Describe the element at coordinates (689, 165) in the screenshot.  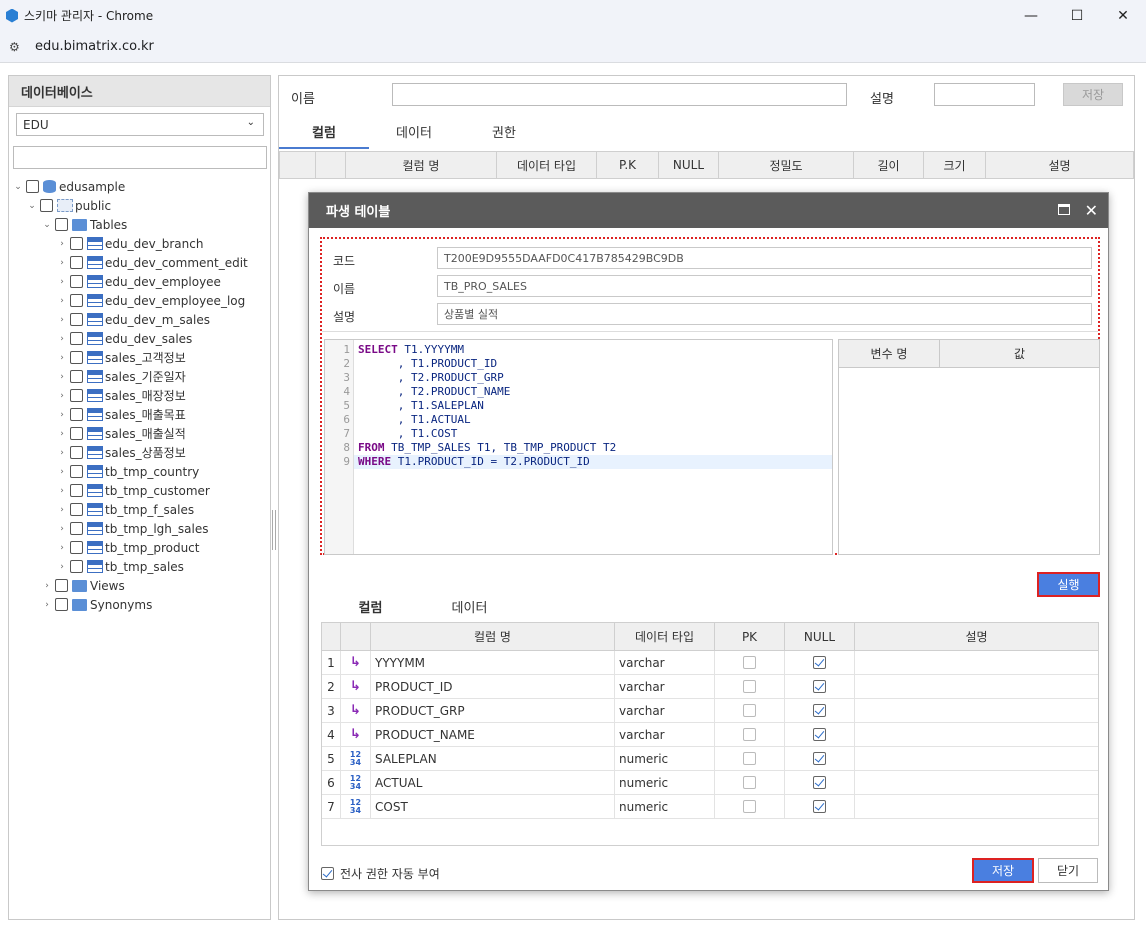
I see `col-header-null: NULL` at that location.